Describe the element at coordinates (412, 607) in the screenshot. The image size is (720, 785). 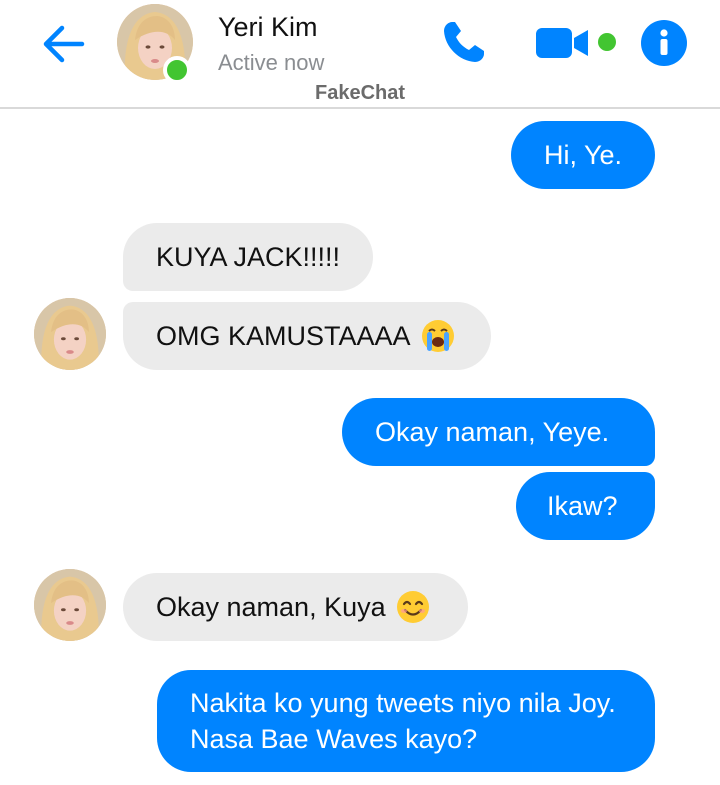
I see `smiling-face-icon` at that location.